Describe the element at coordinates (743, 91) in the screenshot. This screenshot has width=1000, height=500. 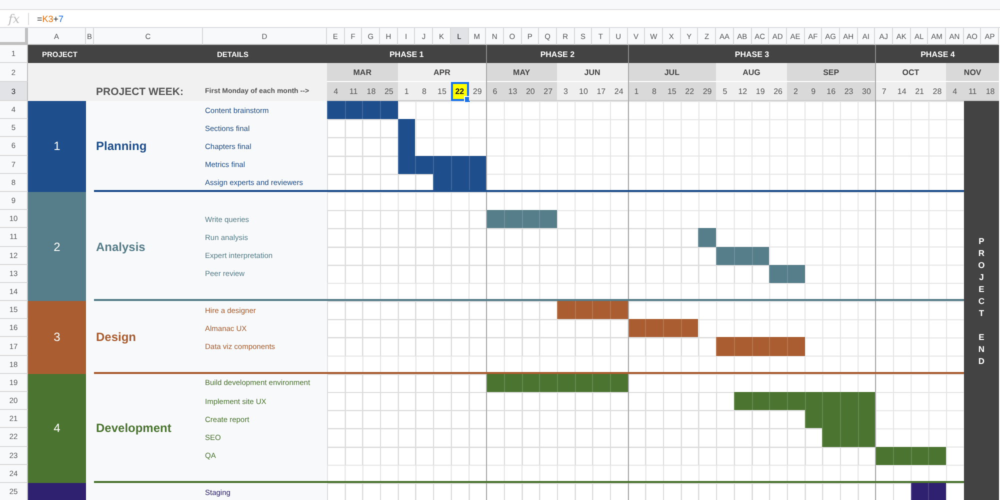
I see `week-cell: 12` at that location.